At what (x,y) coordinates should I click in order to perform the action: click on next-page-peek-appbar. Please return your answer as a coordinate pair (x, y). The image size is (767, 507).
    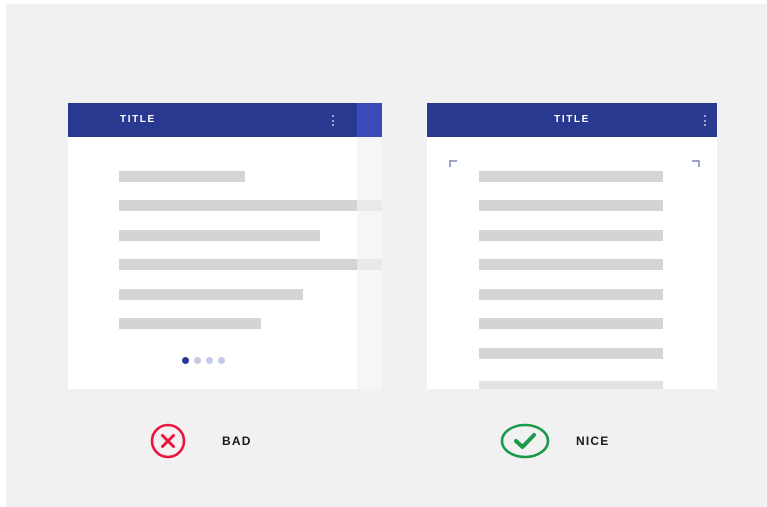
    Looking at the image, I should click on (369, 120).